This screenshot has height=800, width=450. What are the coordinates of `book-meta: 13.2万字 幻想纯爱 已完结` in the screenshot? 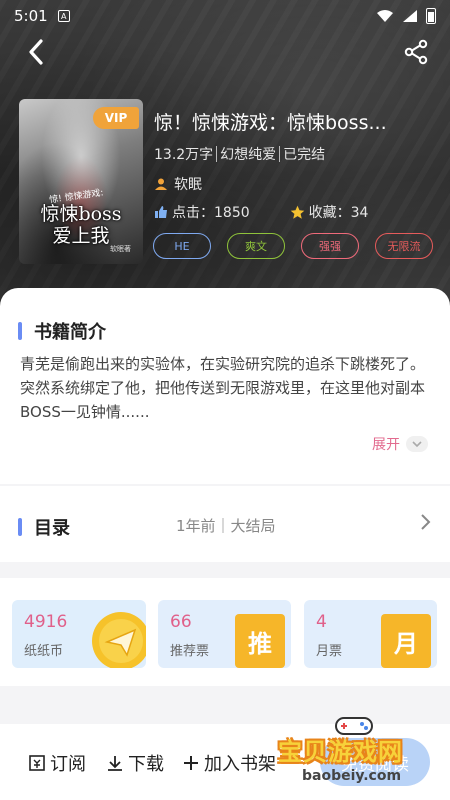 It's located at (239, 154).